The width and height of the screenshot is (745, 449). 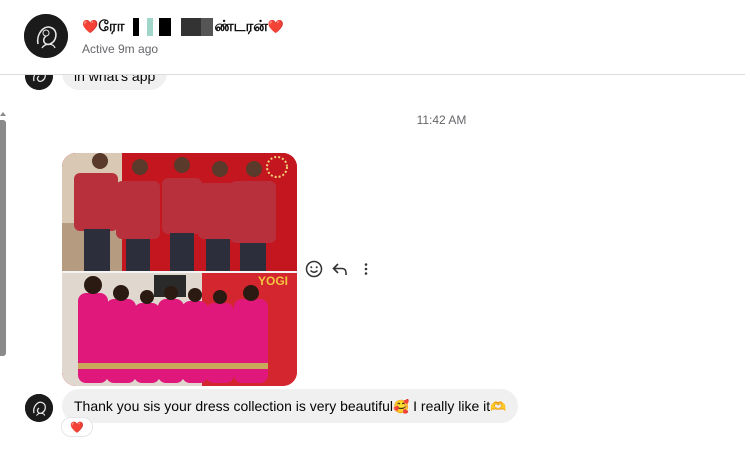 I want to click on smiley-icon, so click(x=314, y=269).